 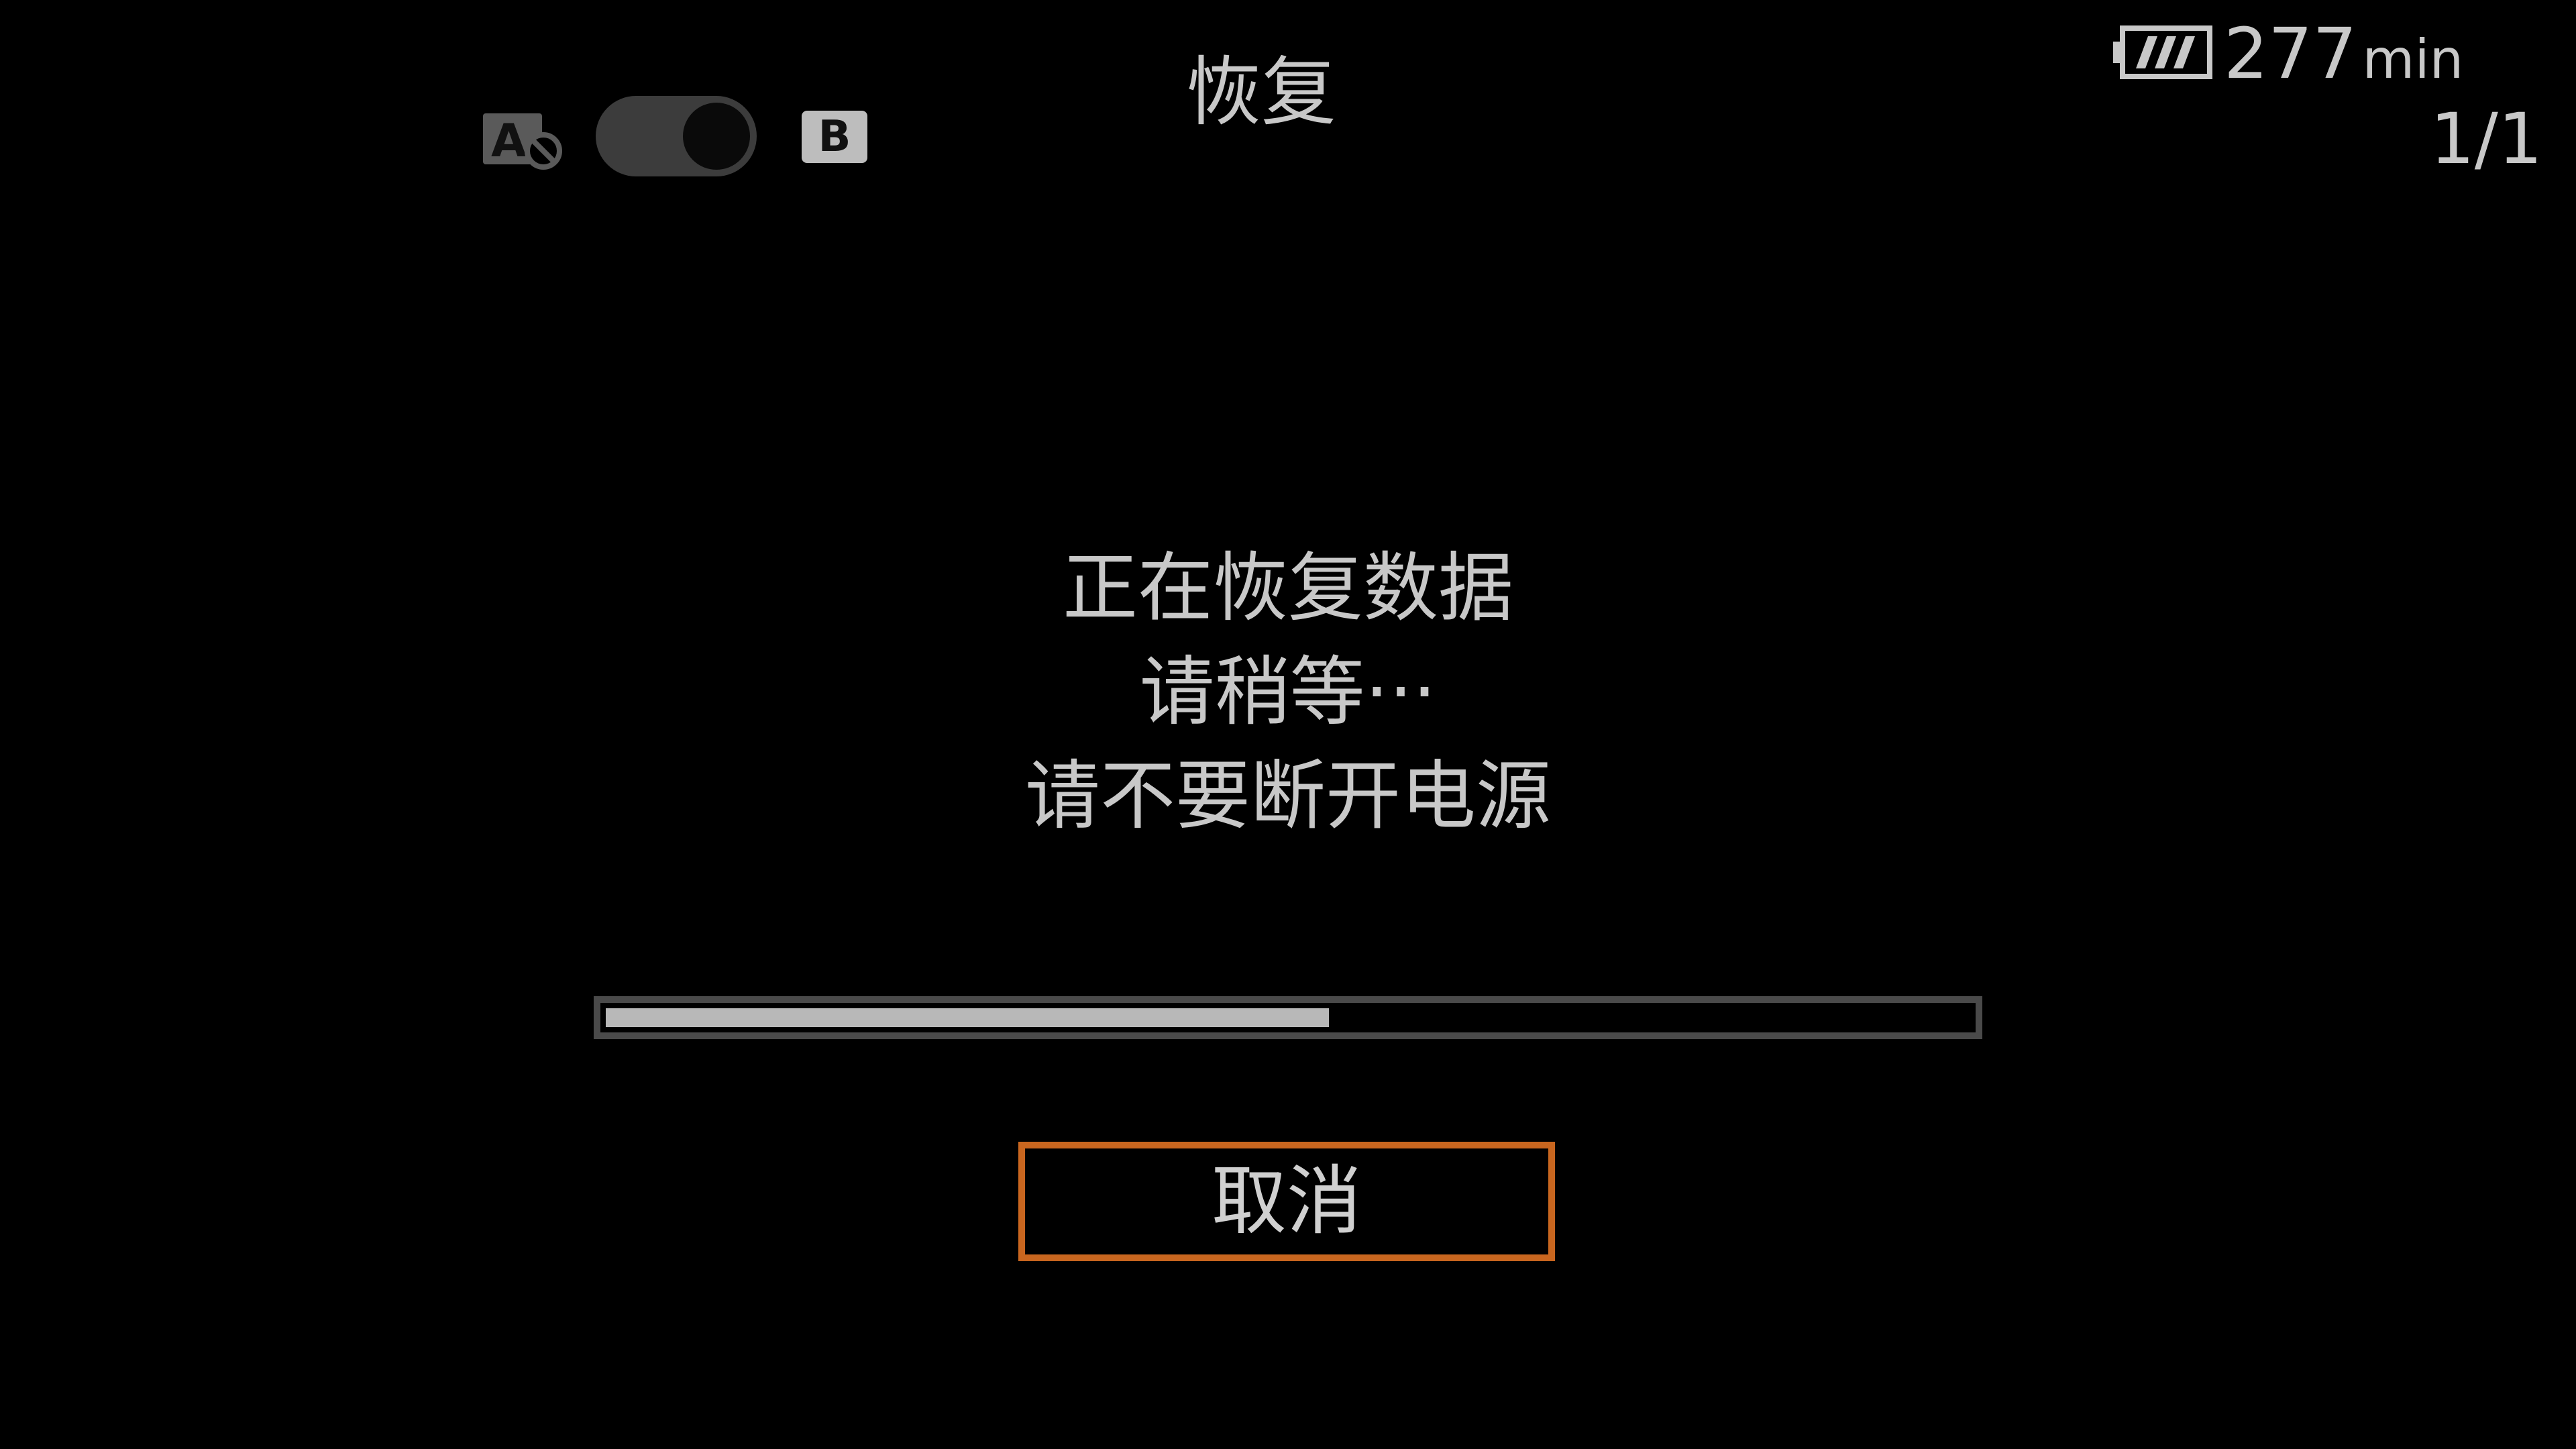 I want to click on battery-time-value: 277, so click(x=2290, y=54).